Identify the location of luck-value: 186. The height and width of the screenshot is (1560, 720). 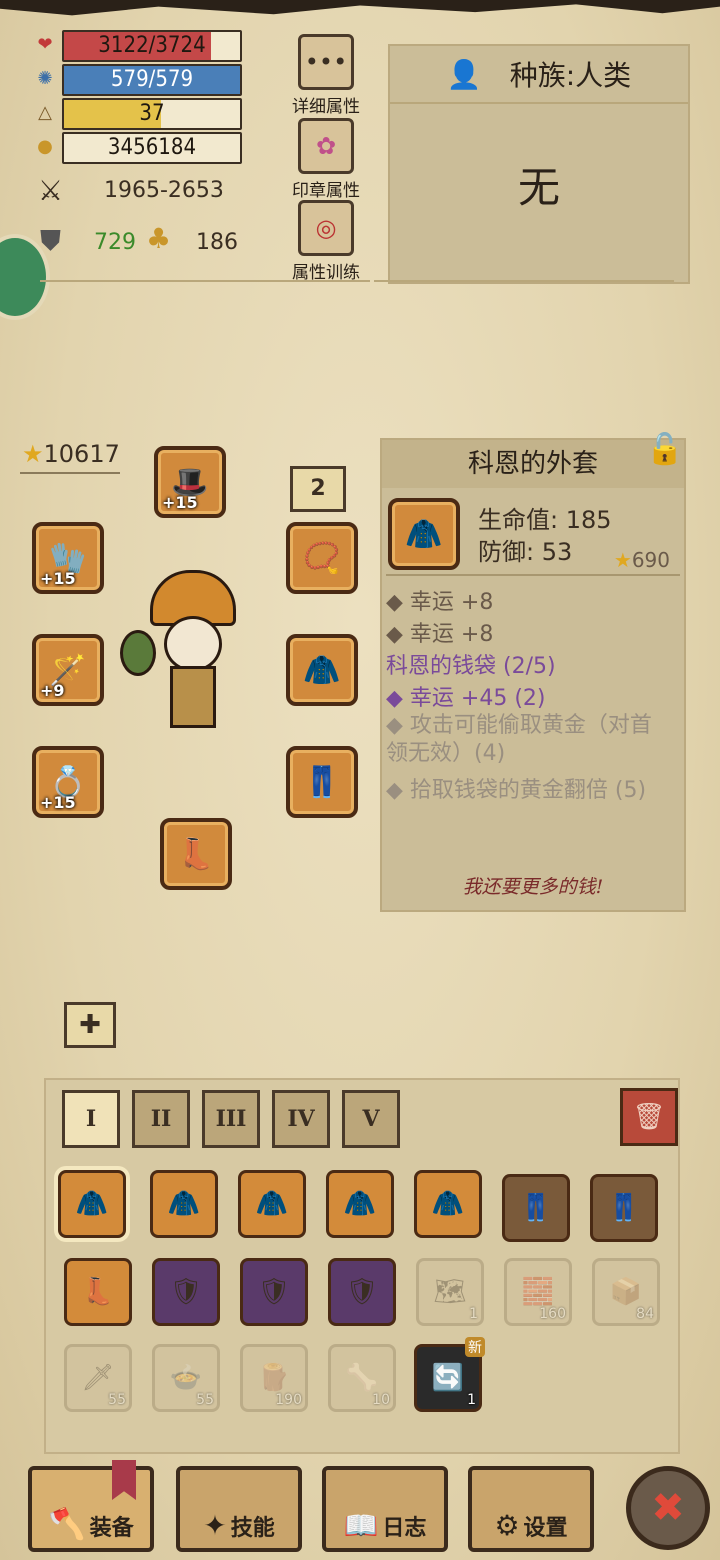
(217, 242).